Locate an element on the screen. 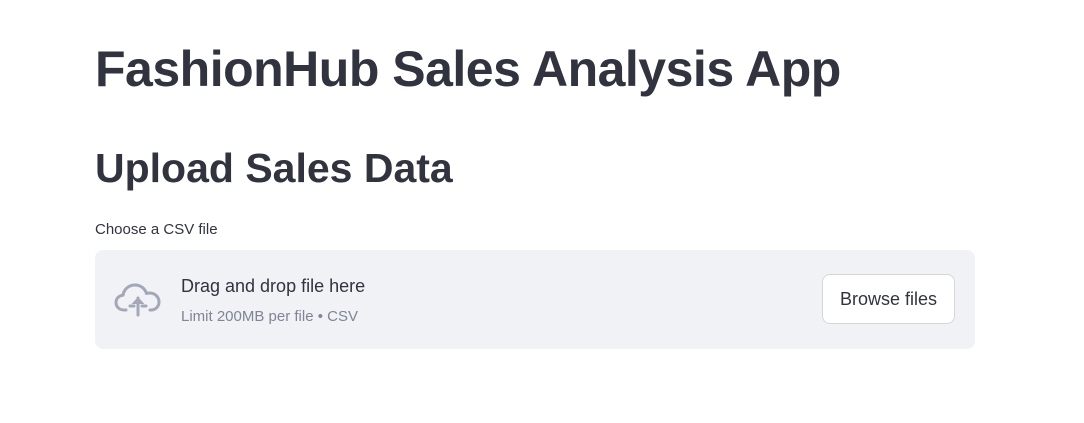 This screenshot has width=1084, height=423. section-heading: Upload Sales Data is located at coordinates (274, 168).